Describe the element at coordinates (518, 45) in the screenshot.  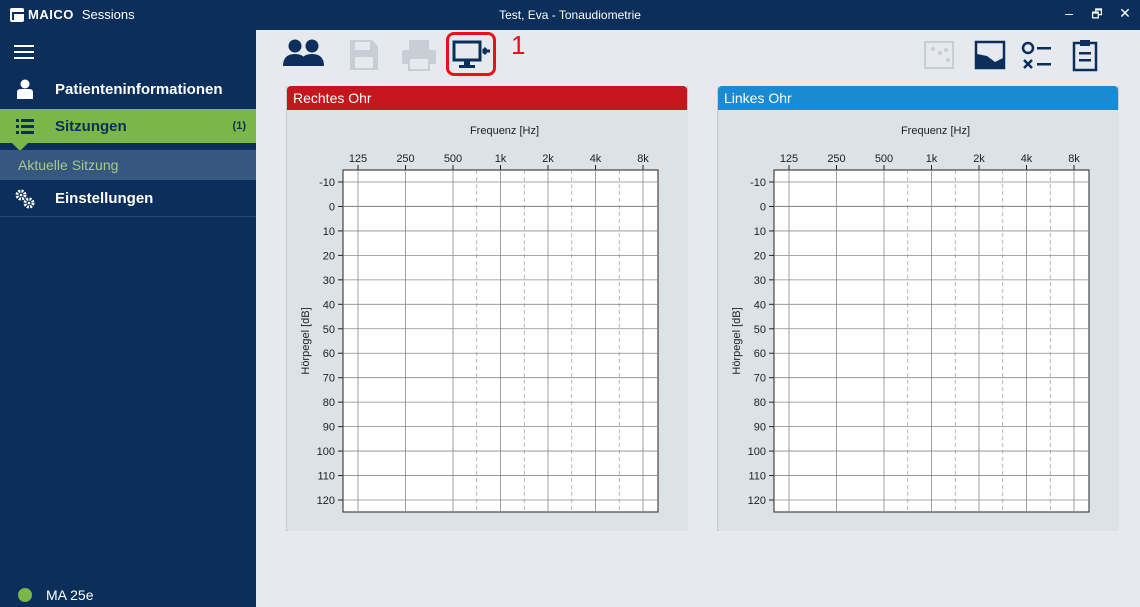
I see `callout-number: 1` at that location.